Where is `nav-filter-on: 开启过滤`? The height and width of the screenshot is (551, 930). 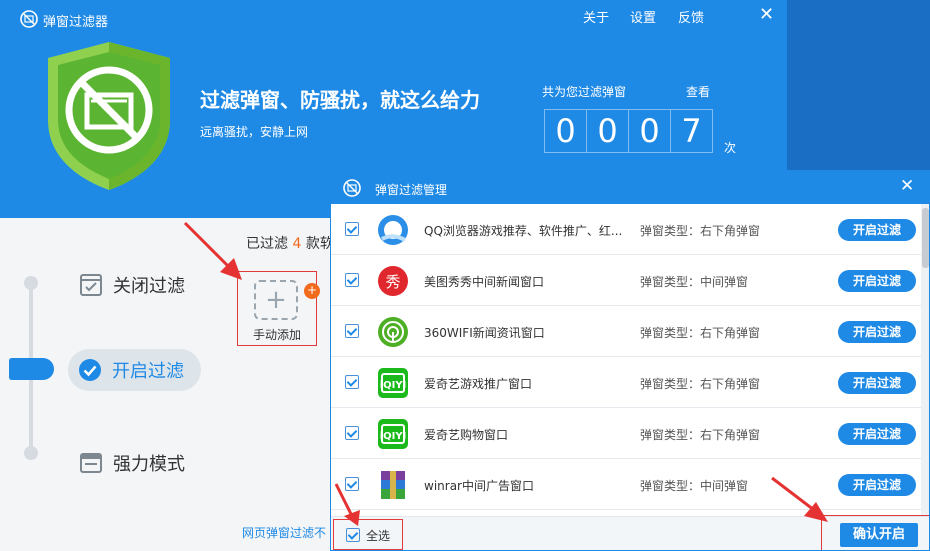
nav-filter-on: 开启过滤 is located at coordinates (134, 370).